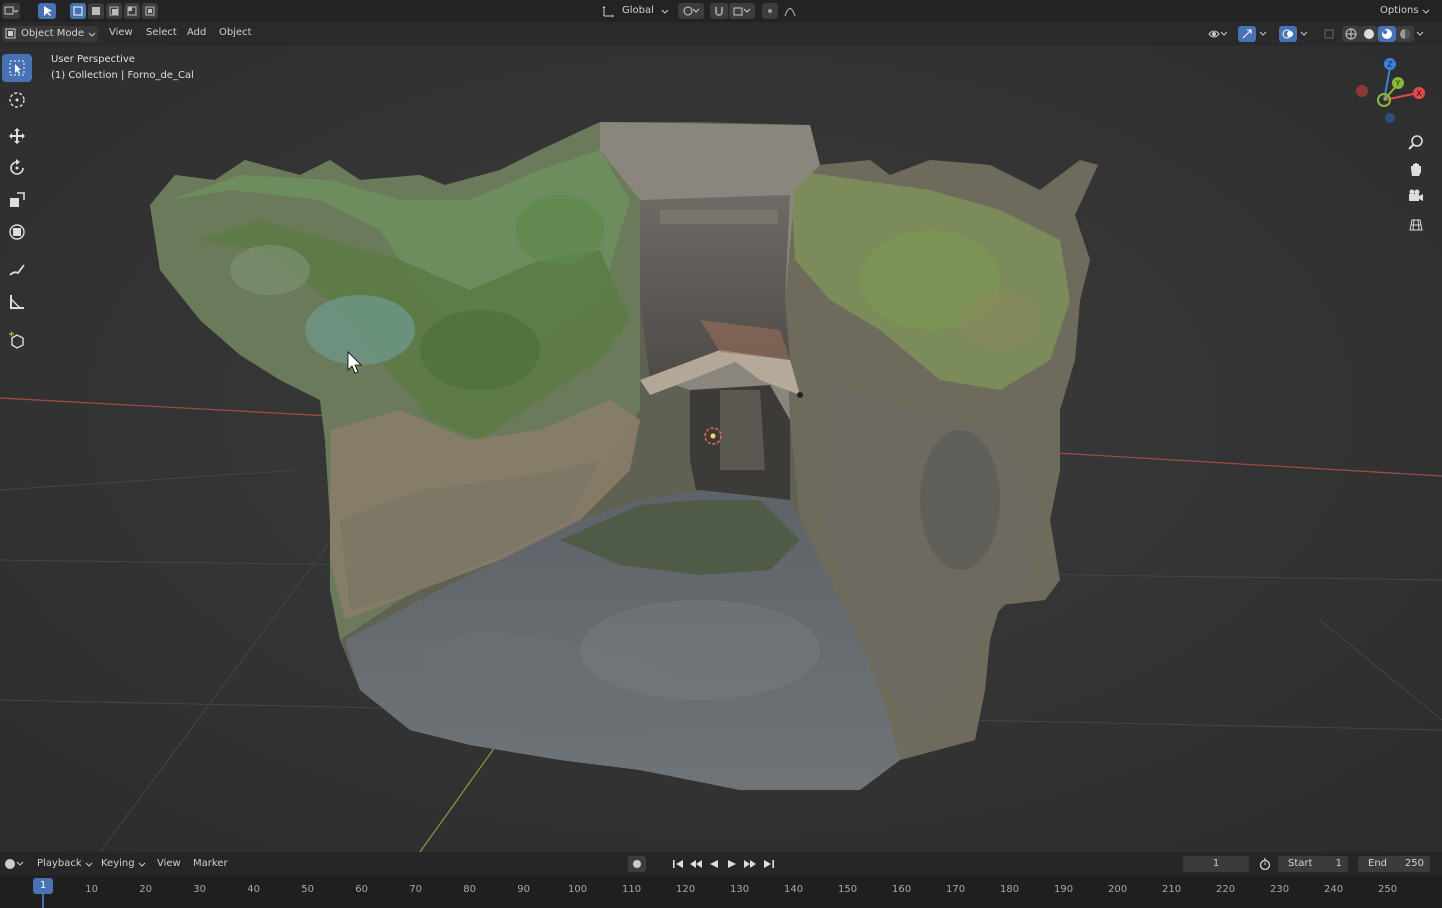 The image size is (1442, 908). Describe the element at coordinates (902, 889) in the screenshot. I see `ruler-tick-label: 160` at that location.